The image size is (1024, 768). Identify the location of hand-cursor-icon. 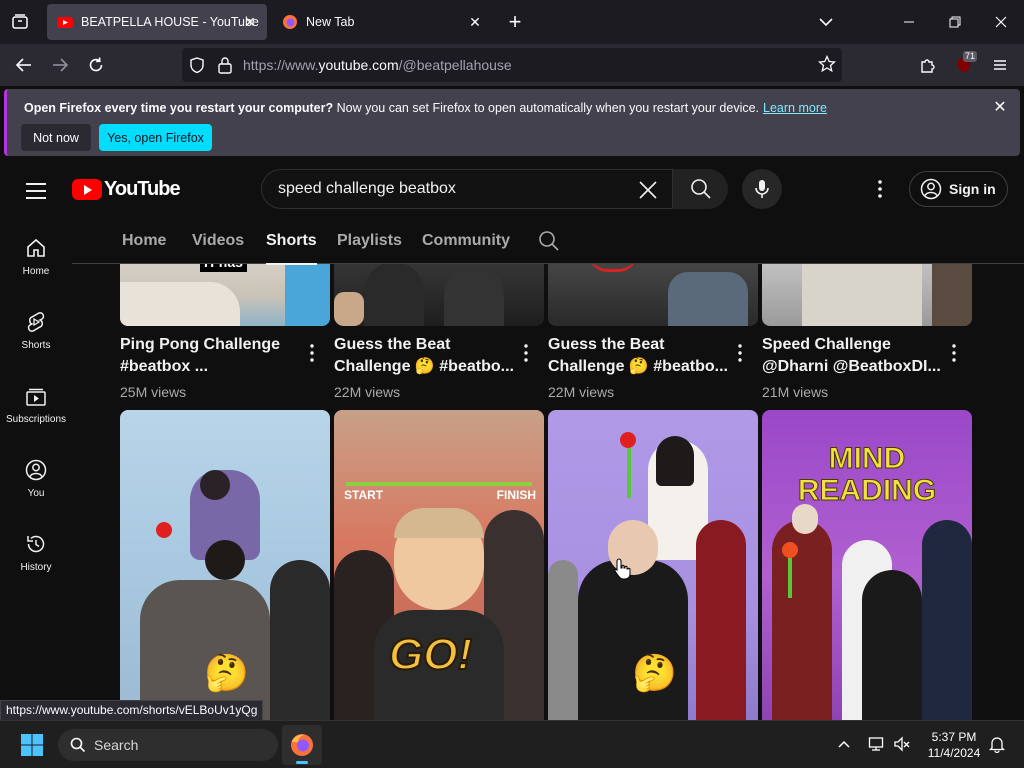
(622, 569).